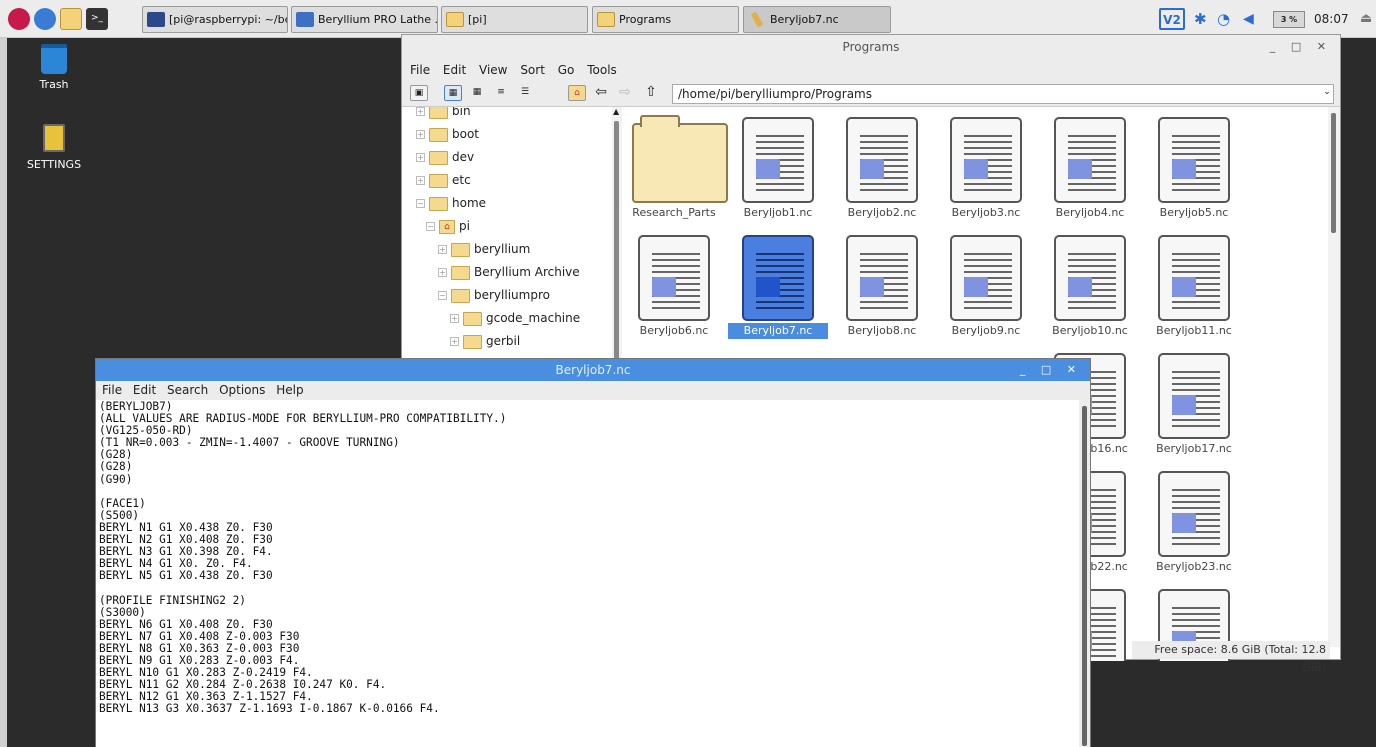 This screenshot has height=747, width=1376. Describe the element at coordinates (501, 93) in the screenshot. I see `compact-view-icon: ≡` at that location.